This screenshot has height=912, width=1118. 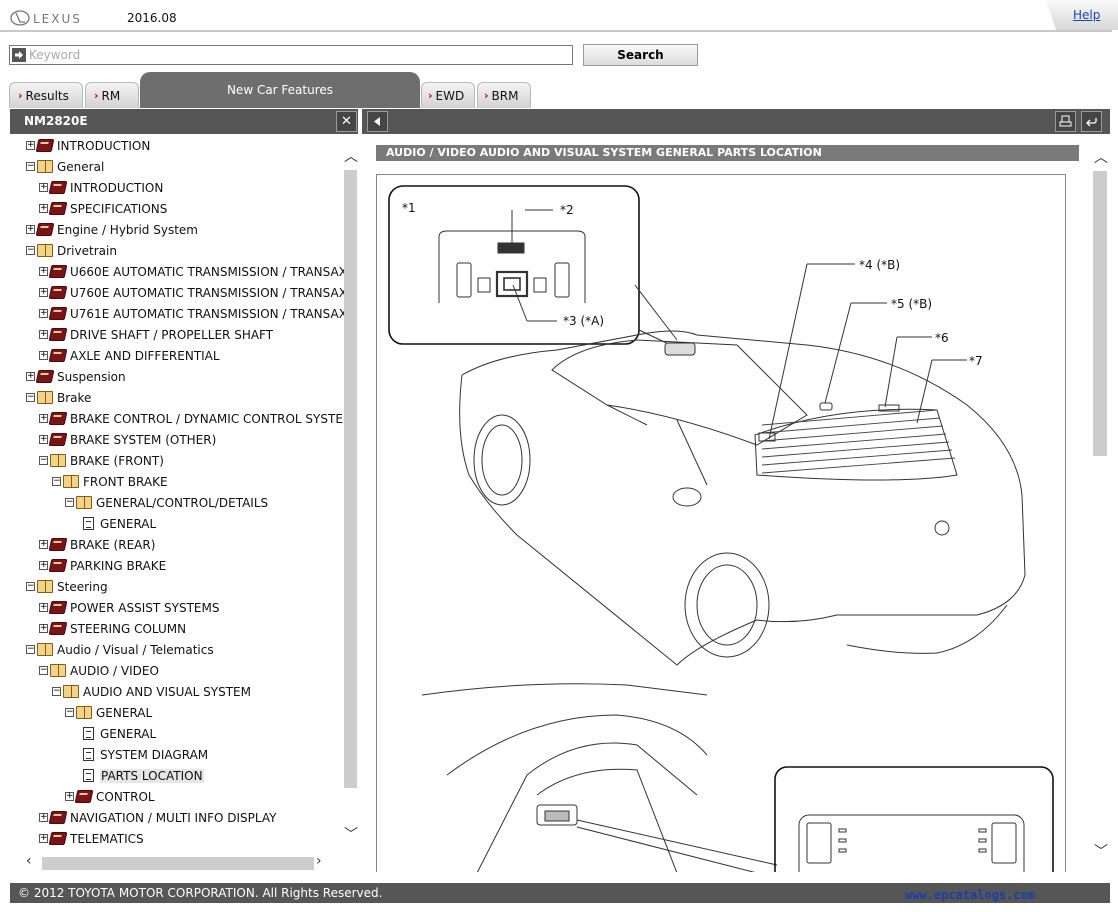 I want to click on tree-node: + POWER ASSIST SYSTEMS, so click(x=129, y=607).